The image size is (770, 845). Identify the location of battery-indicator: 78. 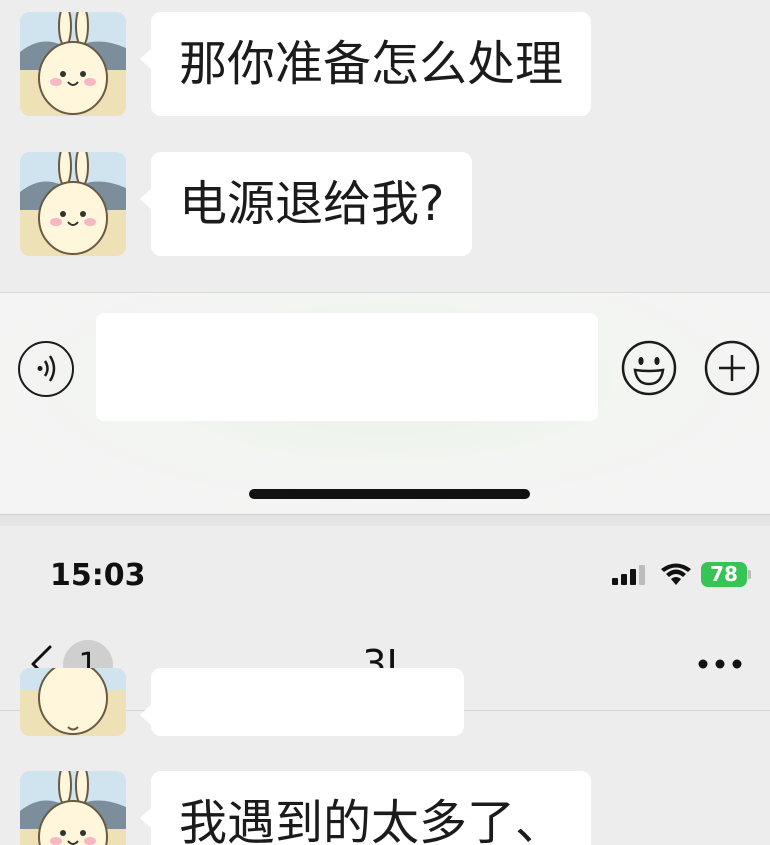
(724, 574).